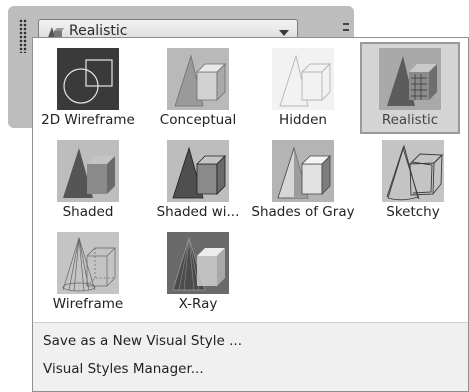 Image resolution: width=469 pixels, height=392 pixels. What do you see at coordinates (198, 304) in the screenshot?
I see `style-label: X-Ray` at bounding box center [198, 304].